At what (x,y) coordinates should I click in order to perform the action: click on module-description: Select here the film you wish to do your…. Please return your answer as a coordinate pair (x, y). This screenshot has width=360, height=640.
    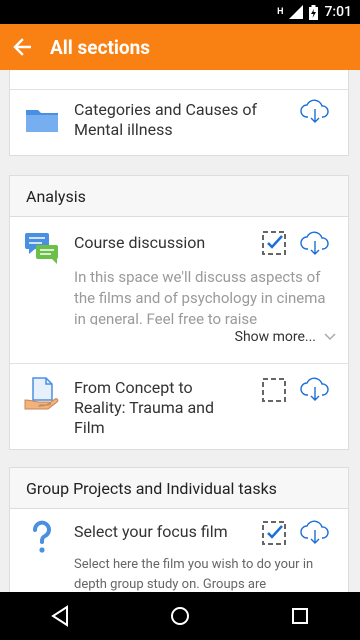
    Looking at the image, I should click on (194, 574).